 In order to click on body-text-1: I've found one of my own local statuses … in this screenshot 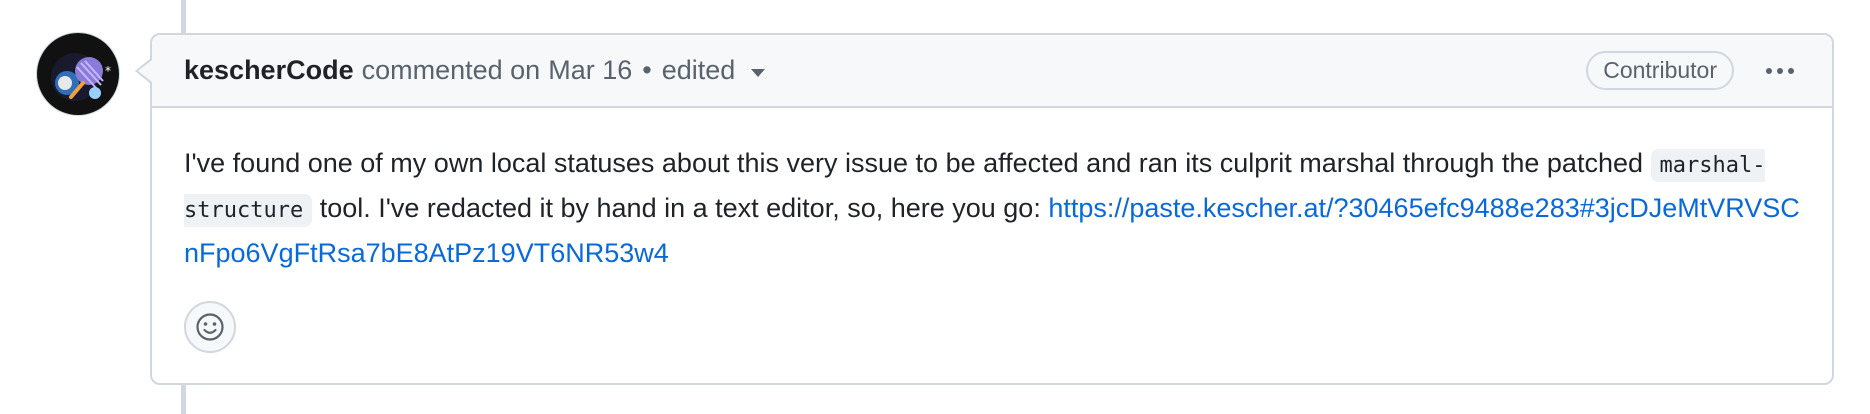, I will do `click(917, 163)`.